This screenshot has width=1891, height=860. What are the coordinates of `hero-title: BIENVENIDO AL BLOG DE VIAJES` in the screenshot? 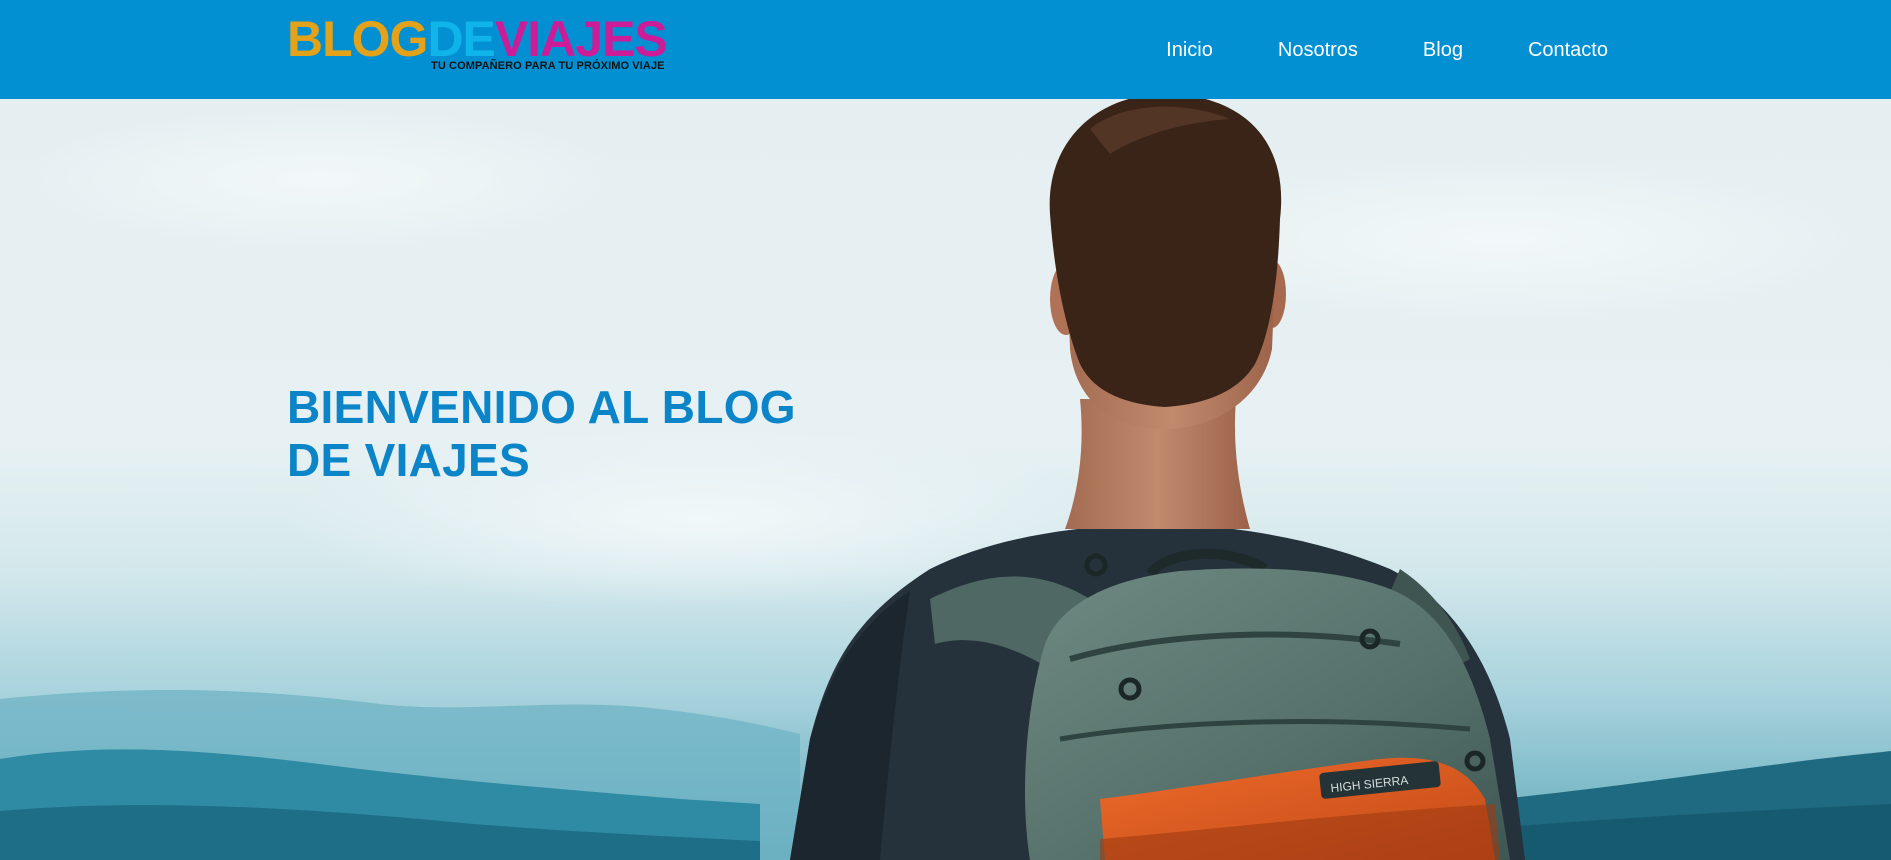 It's located at (541, 433).